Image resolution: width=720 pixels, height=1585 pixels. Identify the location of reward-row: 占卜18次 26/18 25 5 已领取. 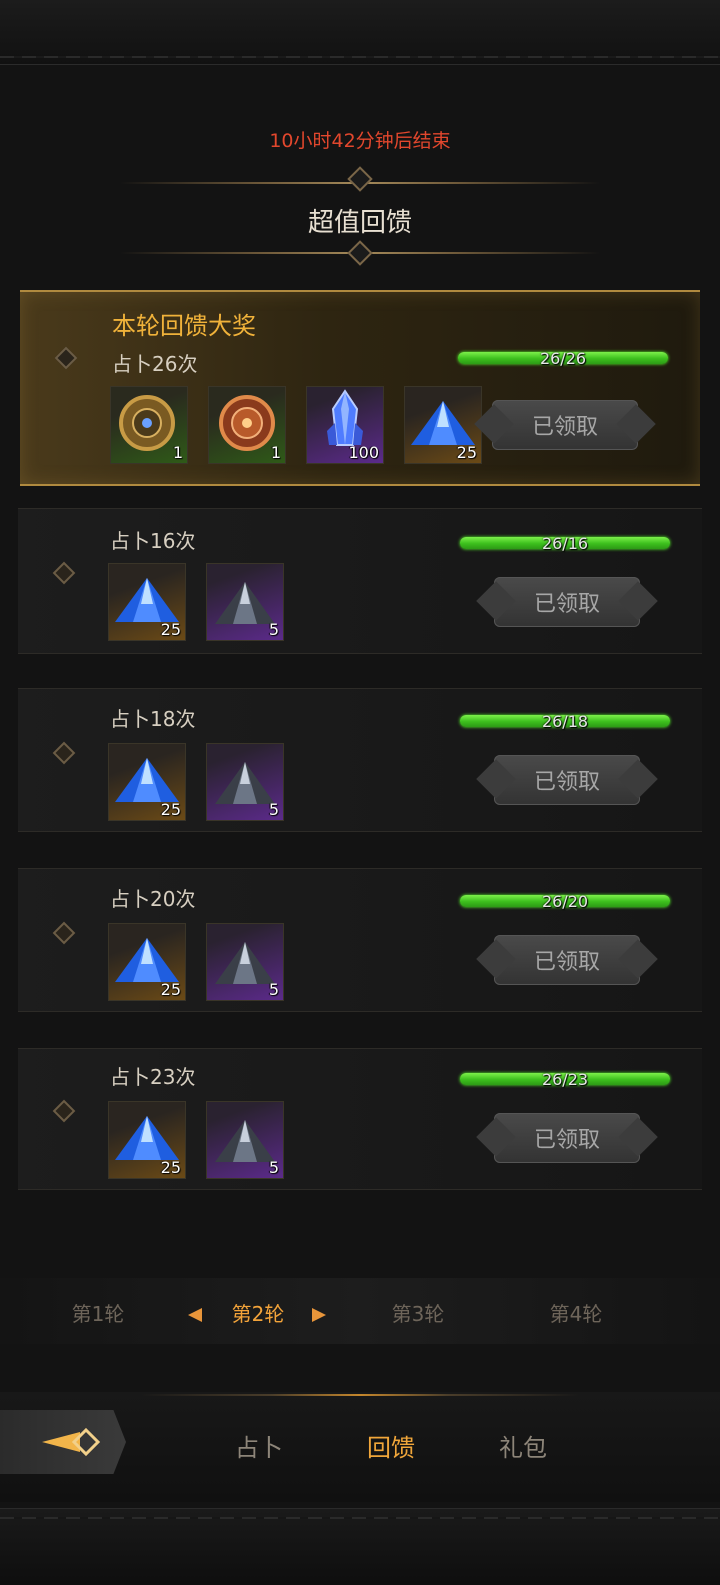
(360, 760).